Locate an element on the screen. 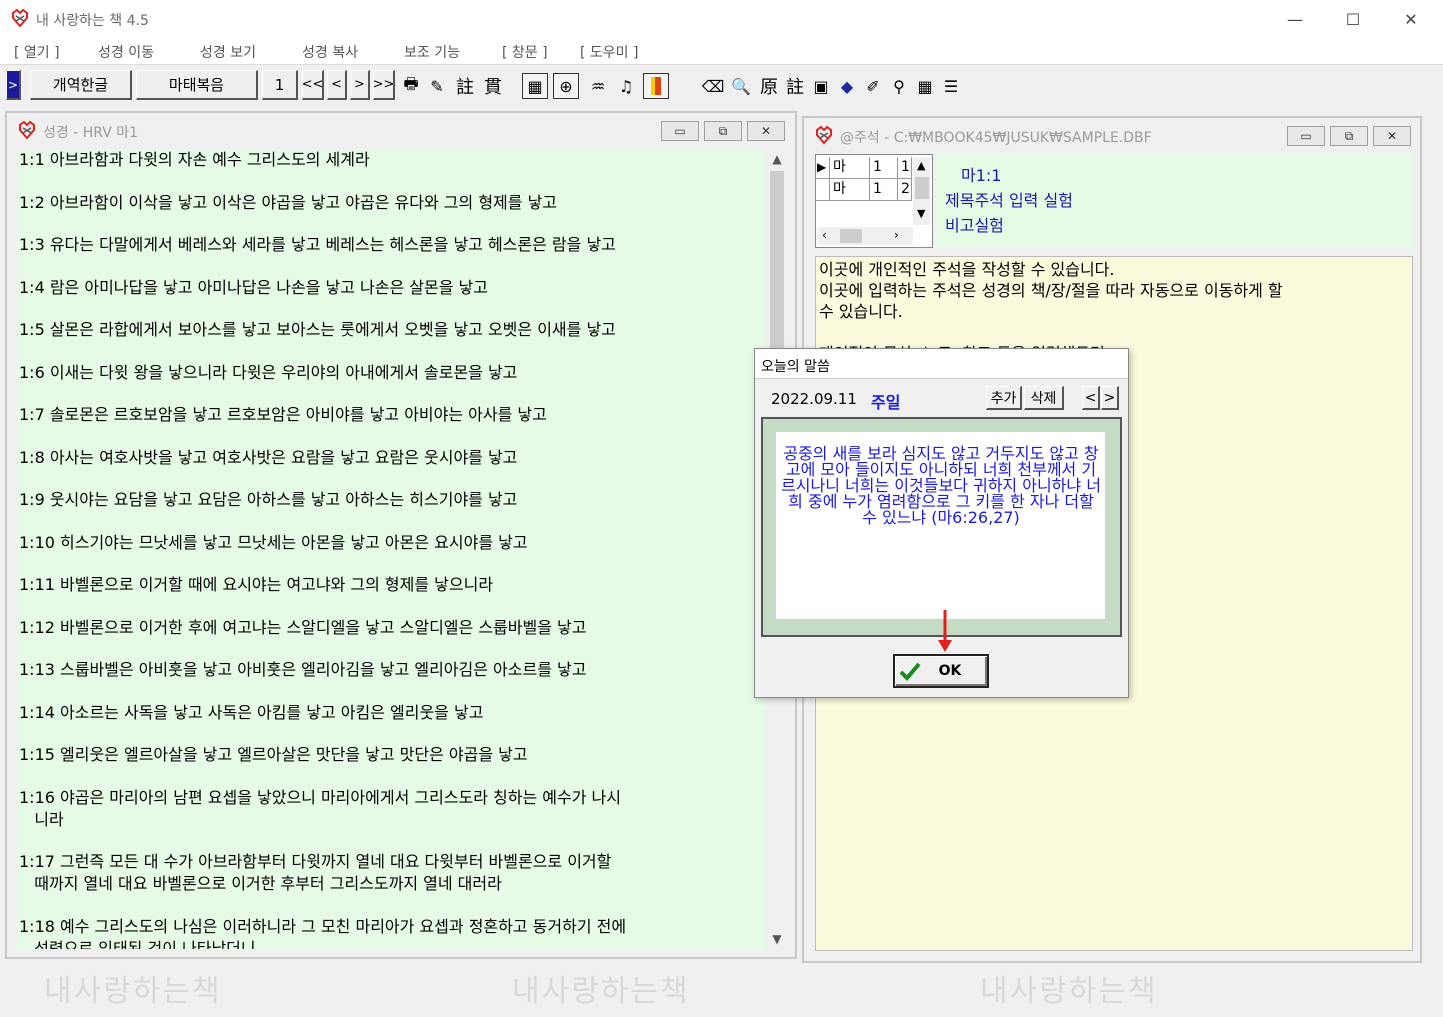 The height and width of the screenshot is (1017, 1443). comment-close-button: ✕ is located at coordinates (1392, 136).